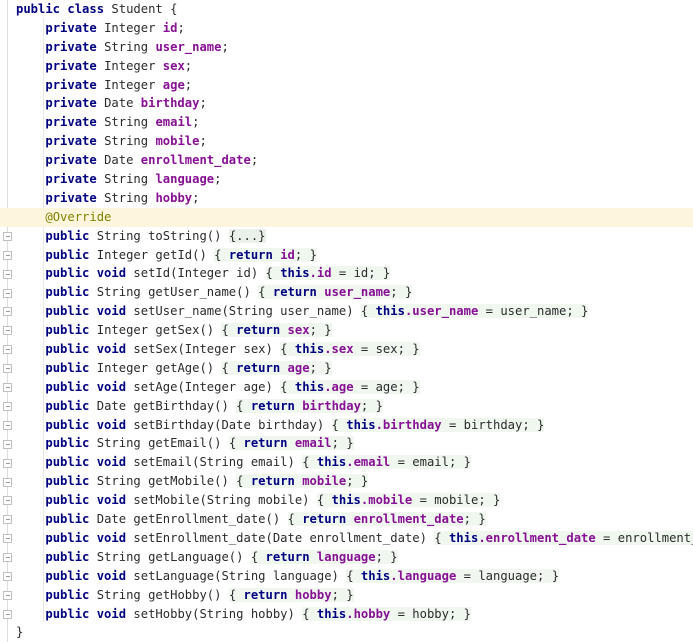 This screenshot has width=693, height=642. What do you see at coordinates (493, 424) in the screenshot?
I see `code-token: = birthday; }` at bounding box center [493, 424].